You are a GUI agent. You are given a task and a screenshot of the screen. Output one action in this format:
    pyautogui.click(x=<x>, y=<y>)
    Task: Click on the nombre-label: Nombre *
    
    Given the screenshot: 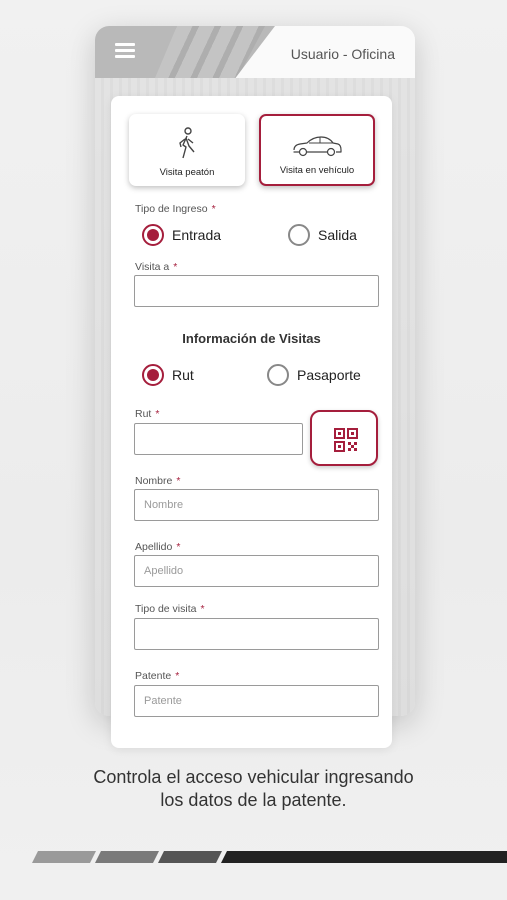 What is the action you would take?
    pyautogui.click(x=157, y=481)
    